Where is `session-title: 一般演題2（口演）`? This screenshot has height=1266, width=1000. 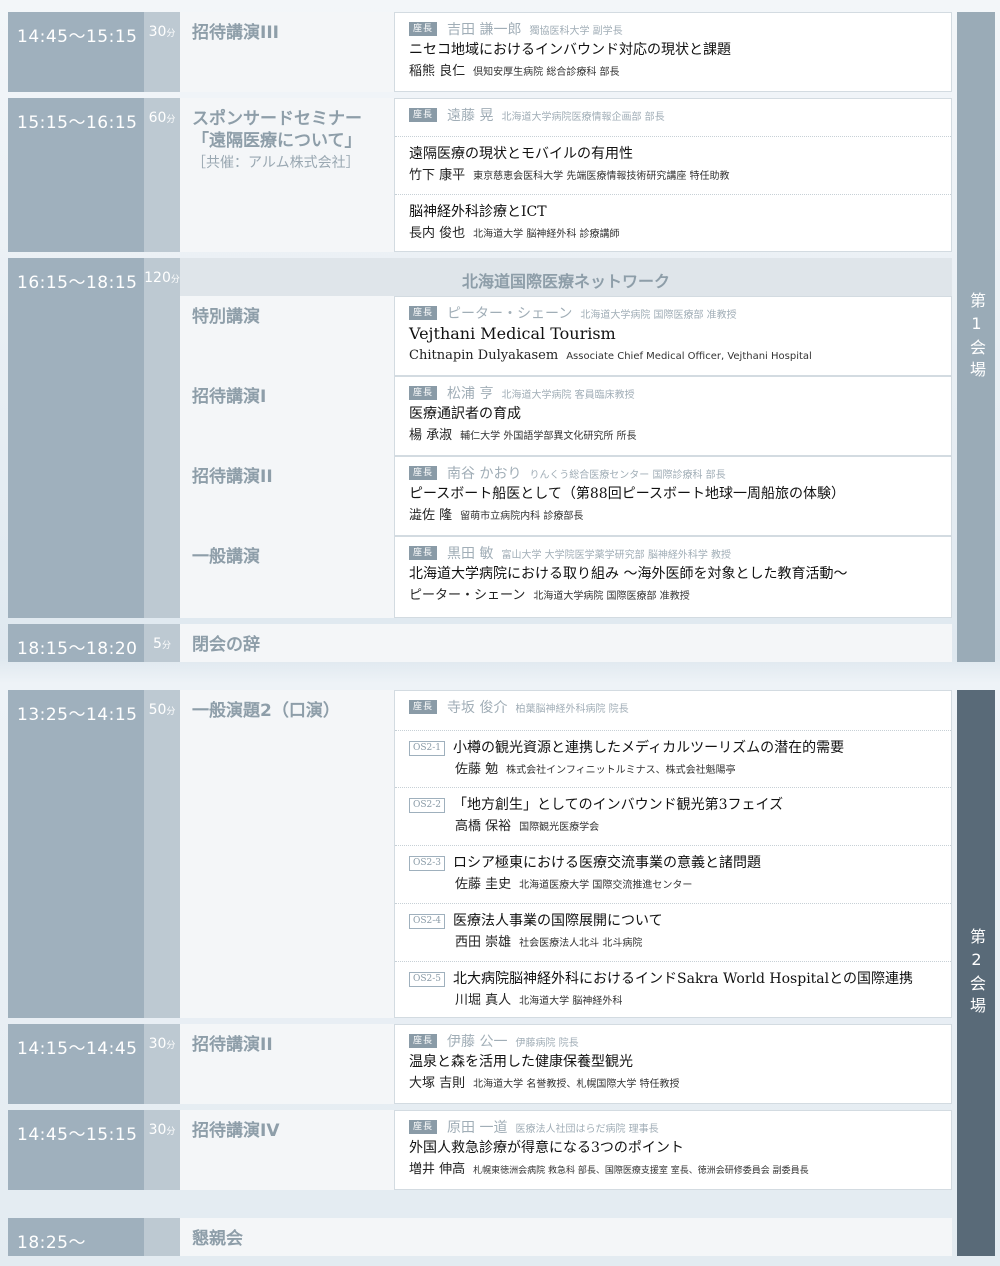
session-title: 一般演題2（口演） is located at coordinates (287, 854).